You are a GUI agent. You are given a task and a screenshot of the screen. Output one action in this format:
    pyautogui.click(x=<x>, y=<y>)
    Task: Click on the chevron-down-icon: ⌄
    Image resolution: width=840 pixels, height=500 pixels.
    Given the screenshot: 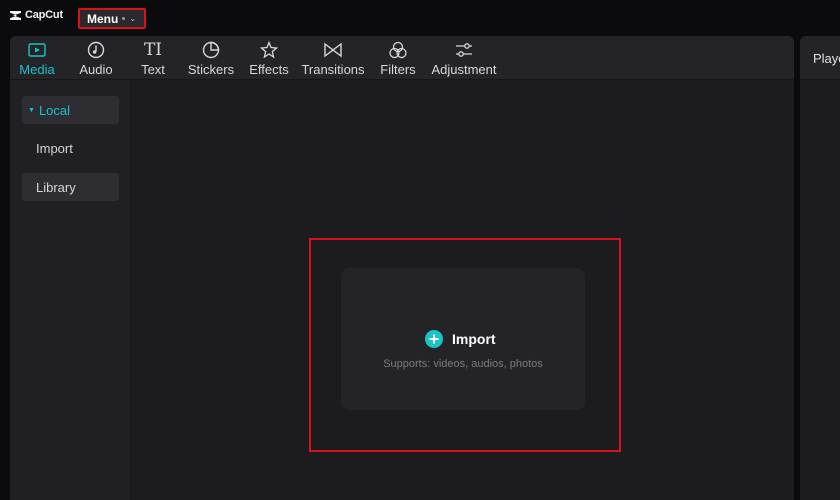 What is the action you would take?
    pyautogui.click(x=133, y=18)
    